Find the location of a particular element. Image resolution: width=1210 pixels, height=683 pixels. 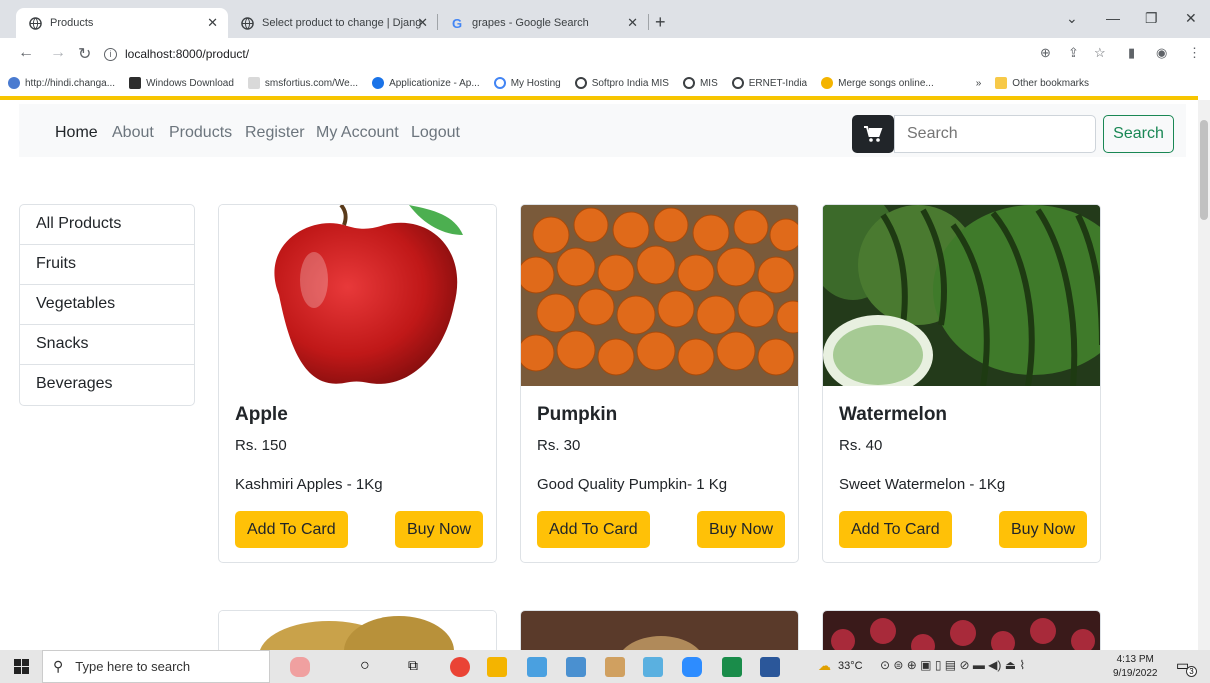

tab-search-icon: ⌄ is located at coordinates (1072, 18).